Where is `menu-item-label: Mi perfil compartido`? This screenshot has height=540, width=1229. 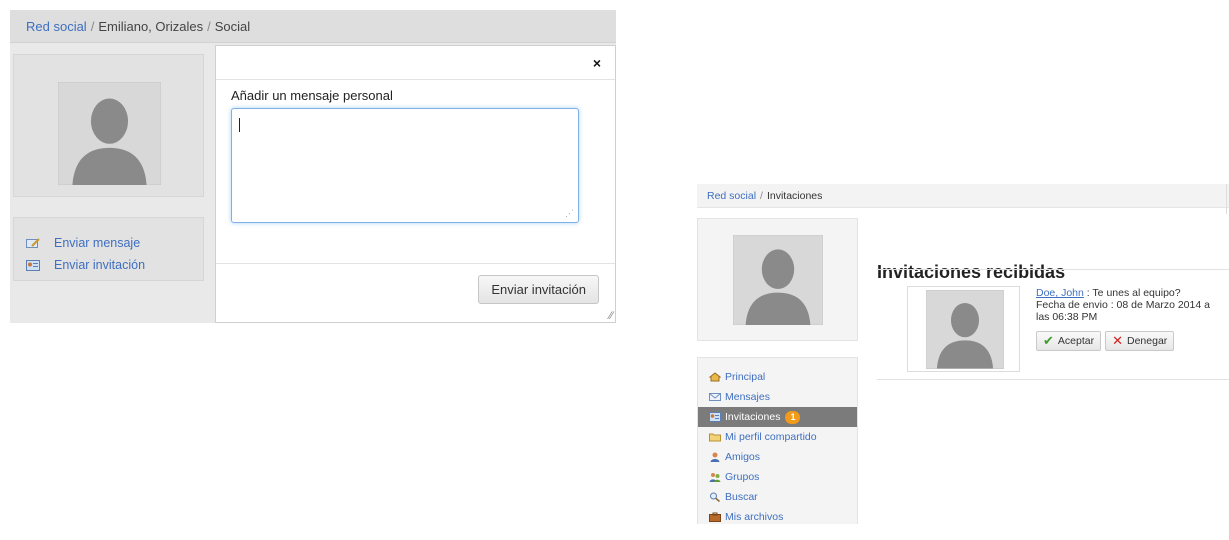 menu-item-label: Mi perfil compartido is located at coordinates (771, 437).